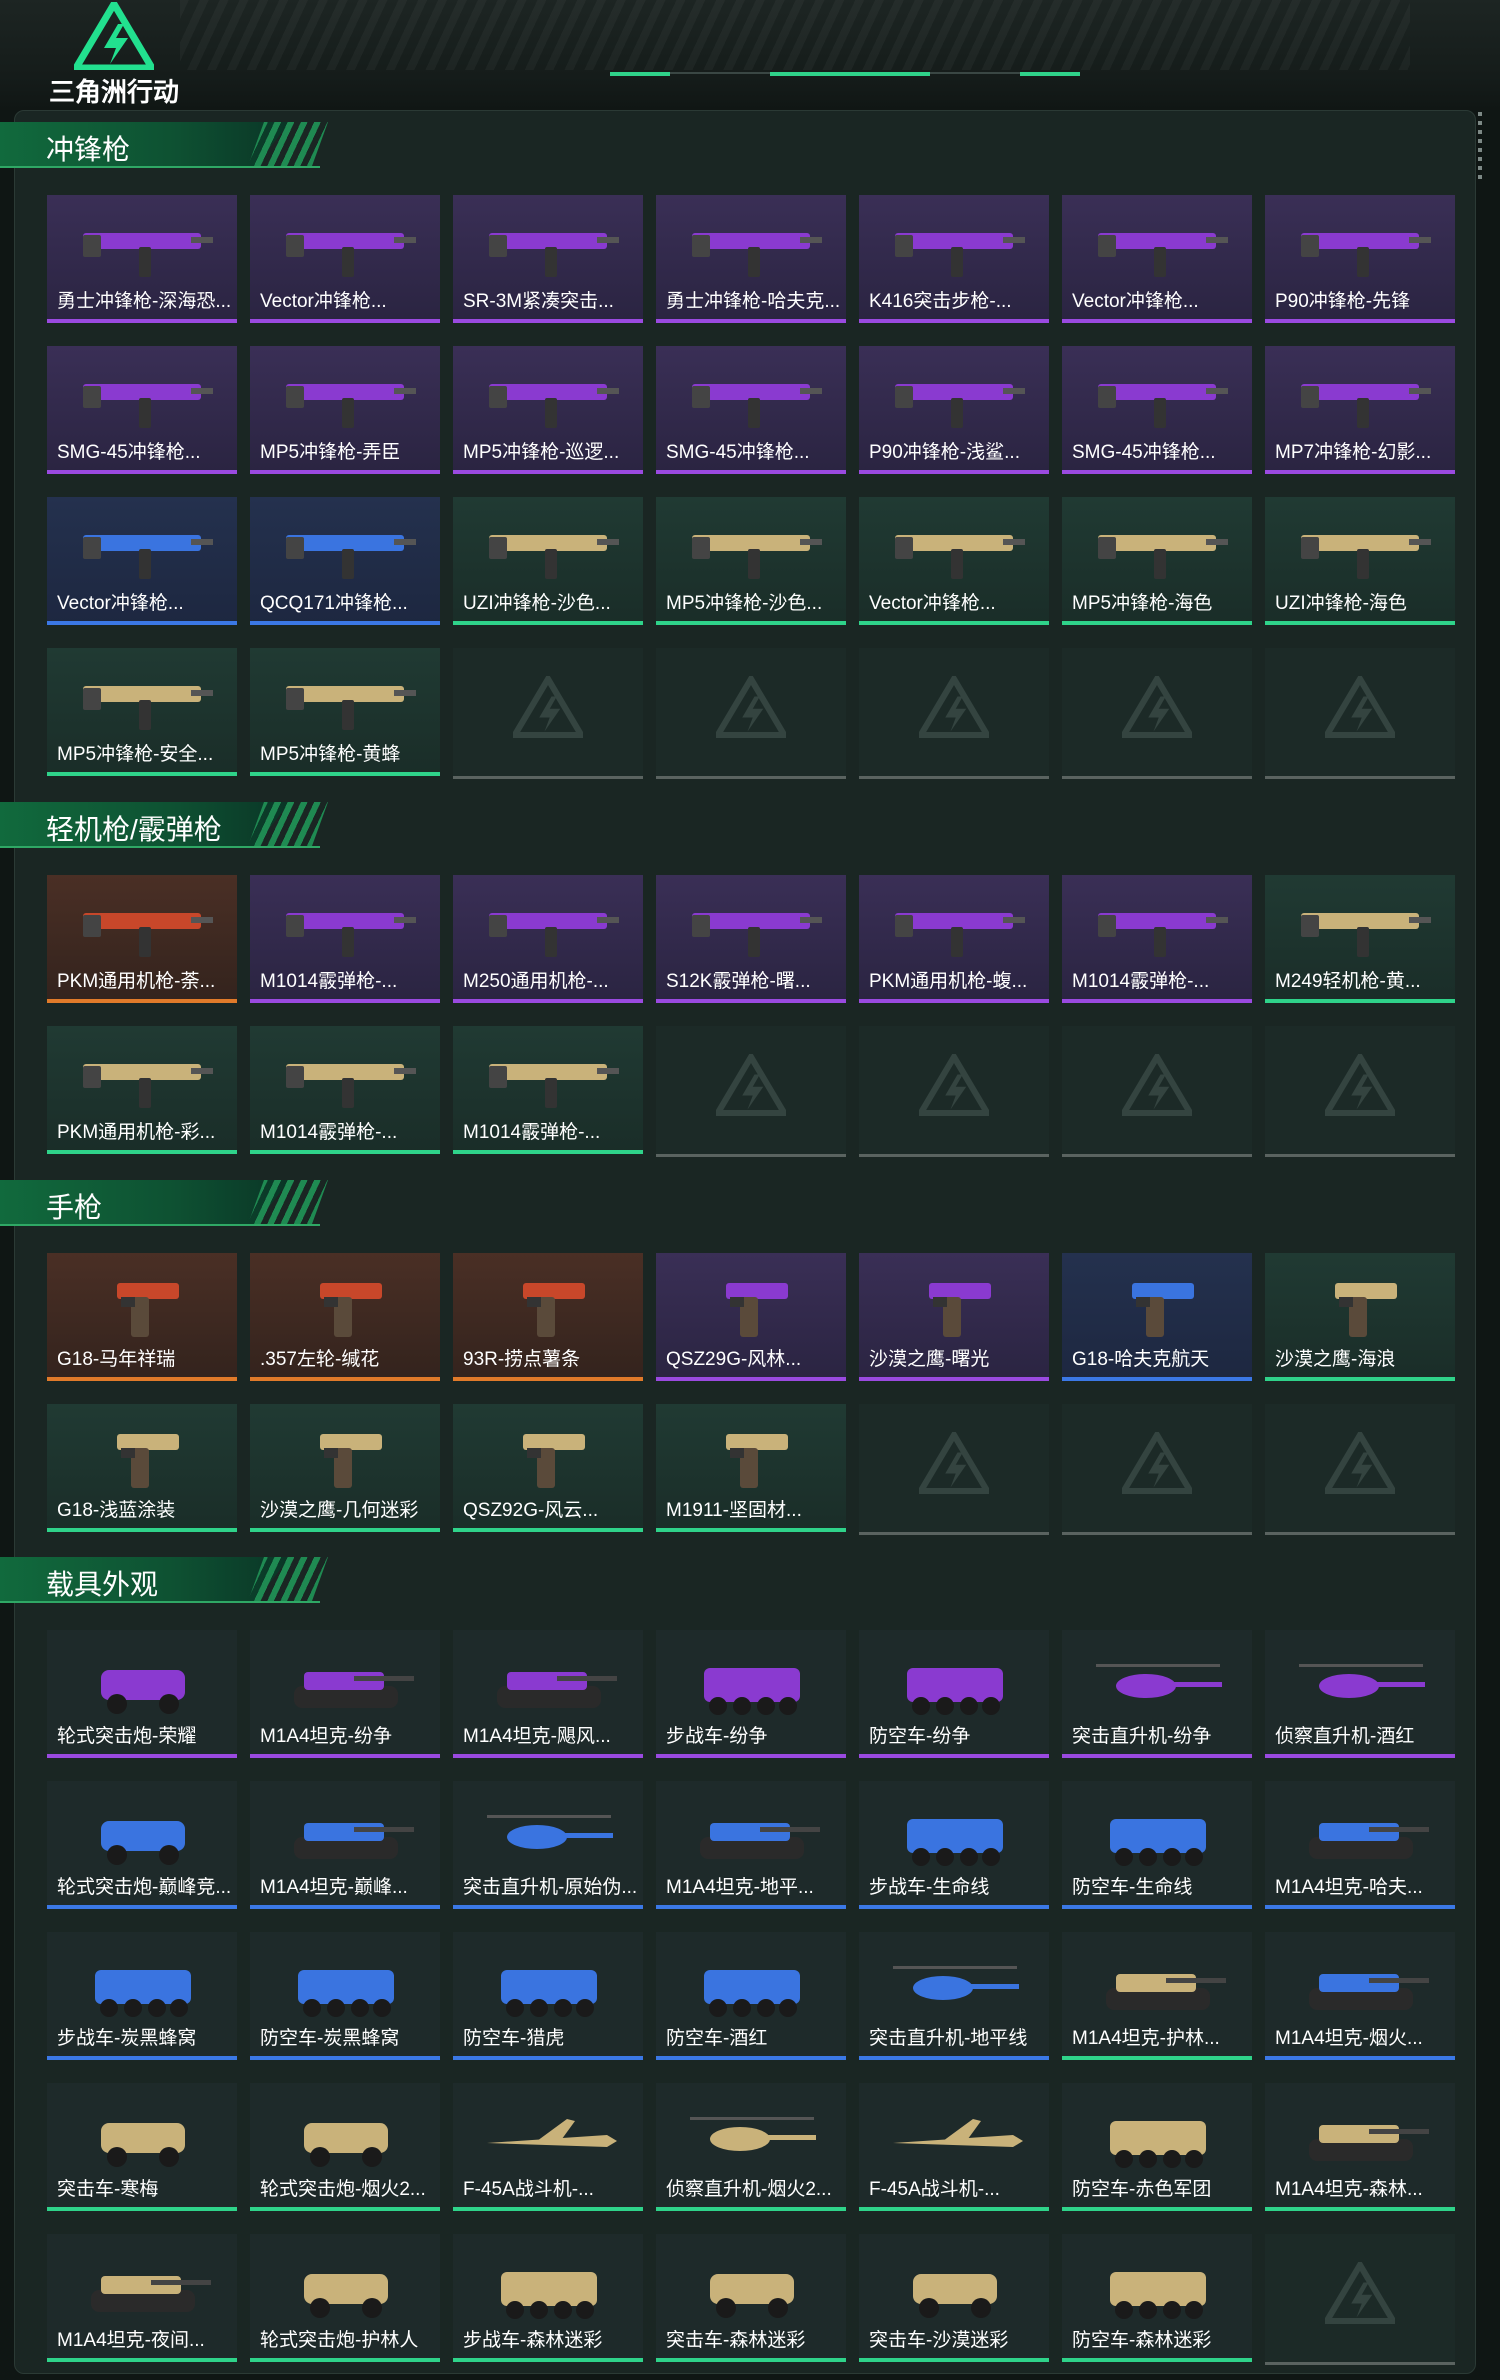  Describe the element at coordinates (1480, 147) in the screenshot. I see `scrollbar` at that location.